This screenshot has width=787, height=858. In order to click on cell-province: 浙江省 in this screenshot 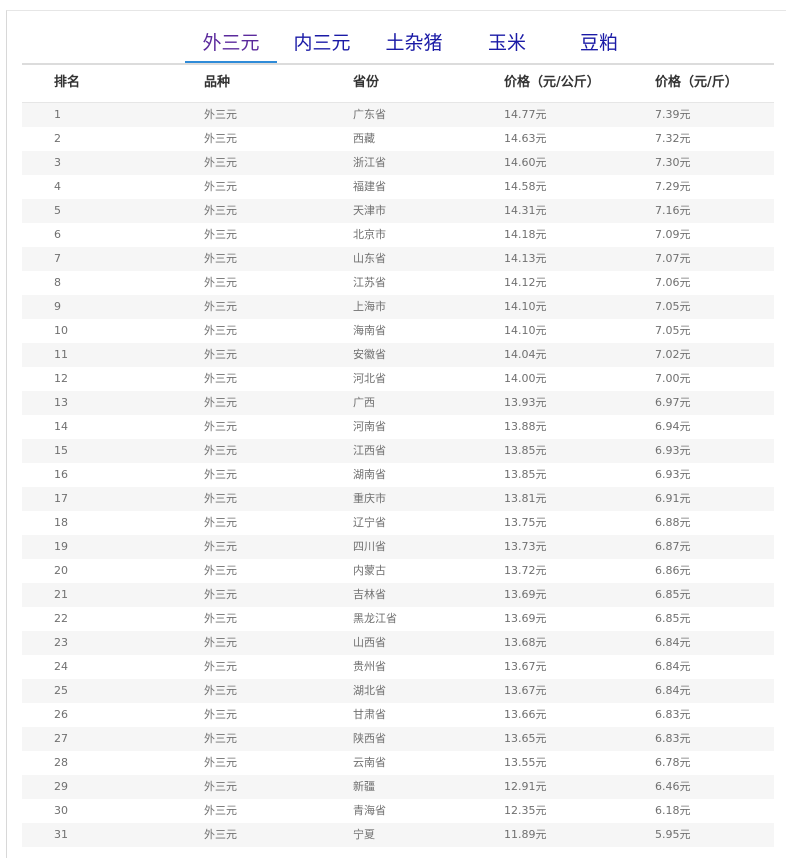, I will do `click(369, 162)`.